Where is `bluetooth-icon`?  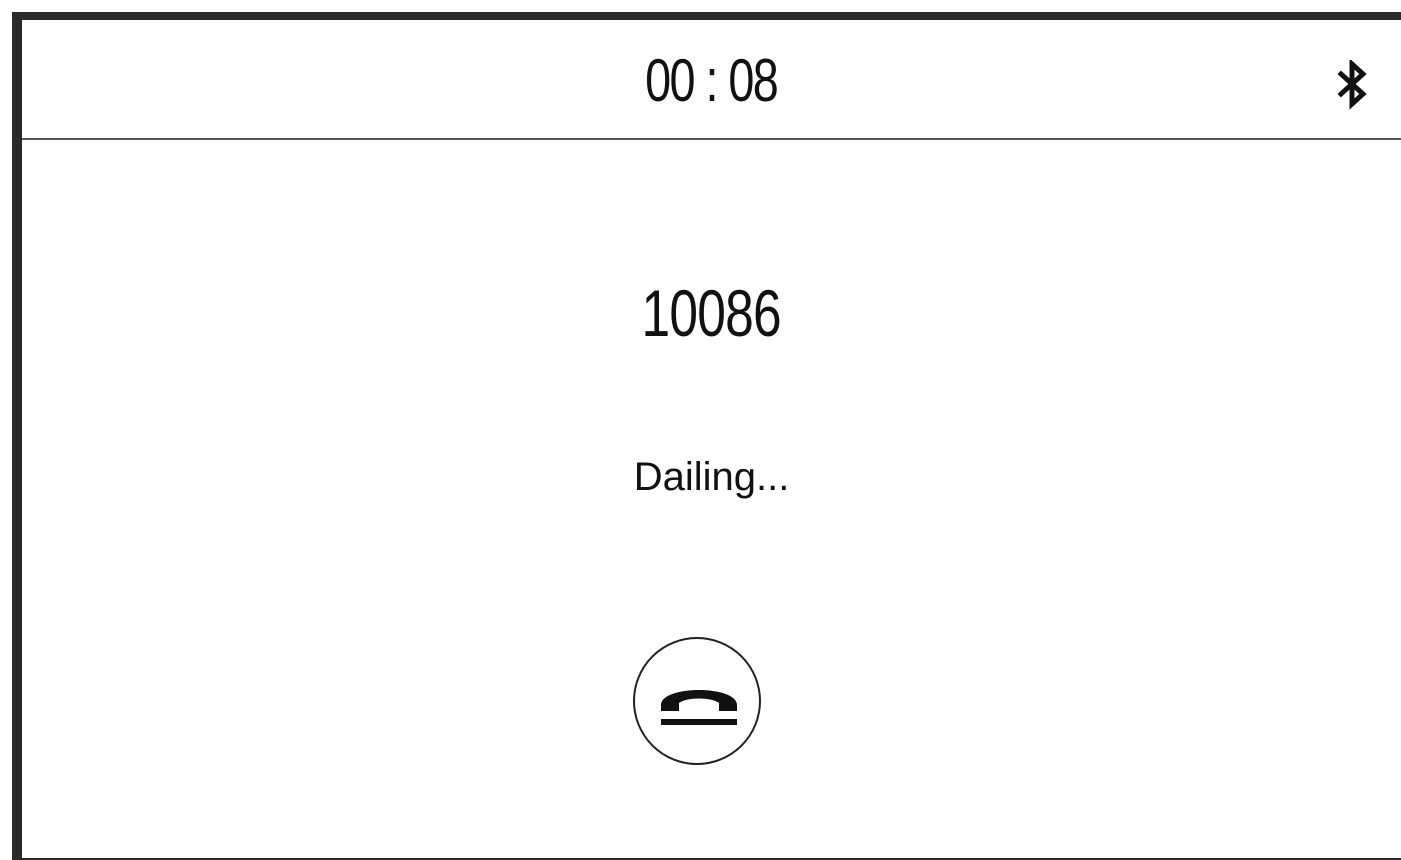 bluetooth-icon is located at coordinates (1352, 84).